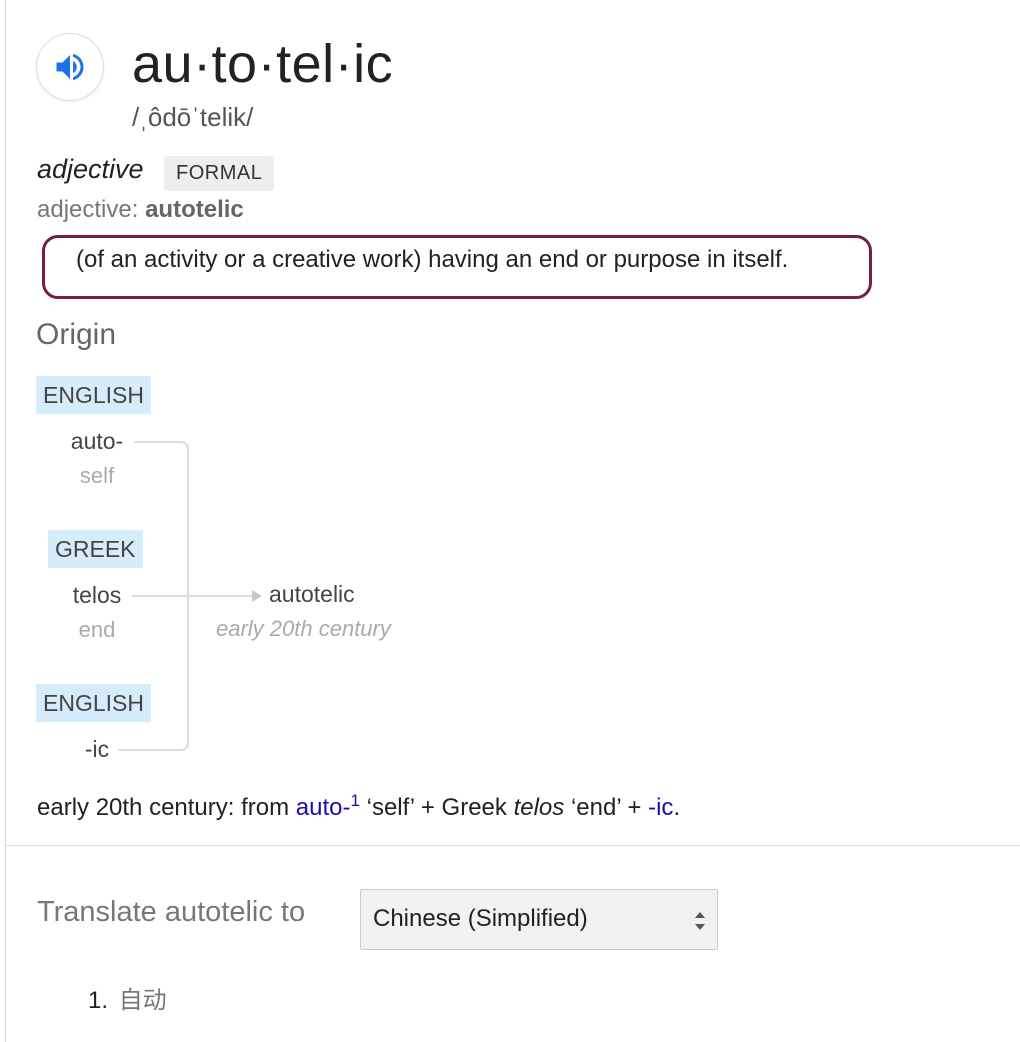 The width and height of the screenshot is (1020, 1042). Describe the element at coordinates (512, 845) in the screenshot. I see `section-divider` at that location.